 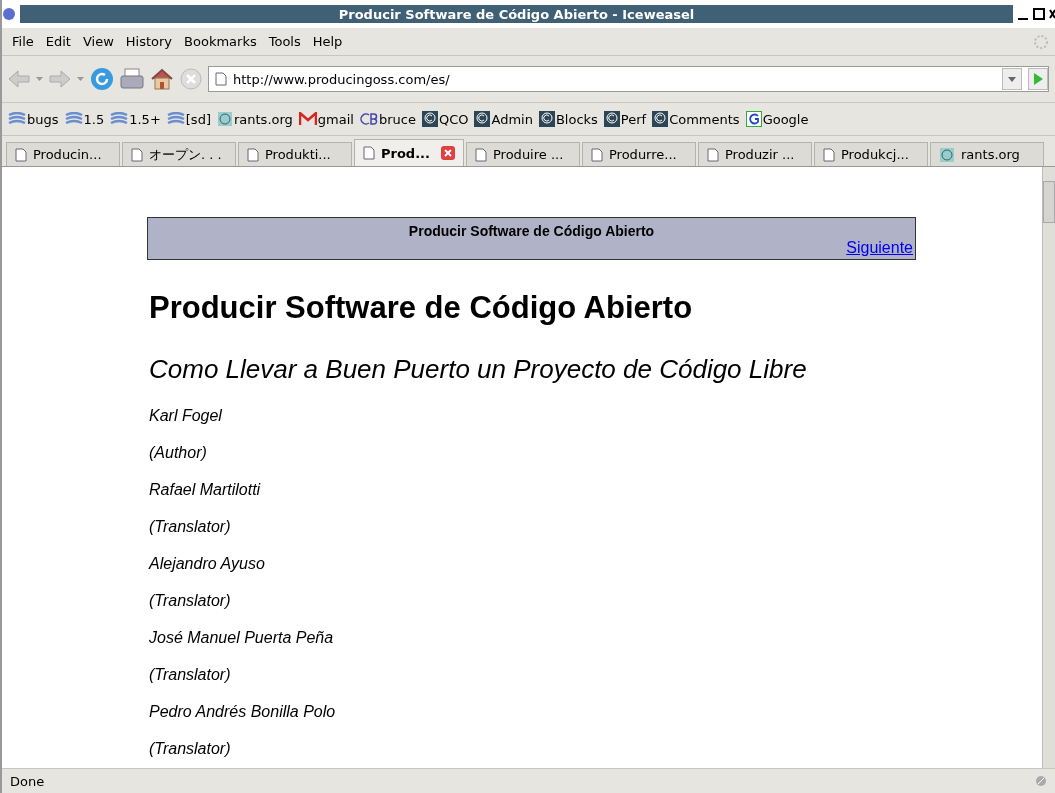 What do you see at coordinates (696, 119) in the screenshot?
I see `bookmark: Comments` at bounding box center [696, 119].